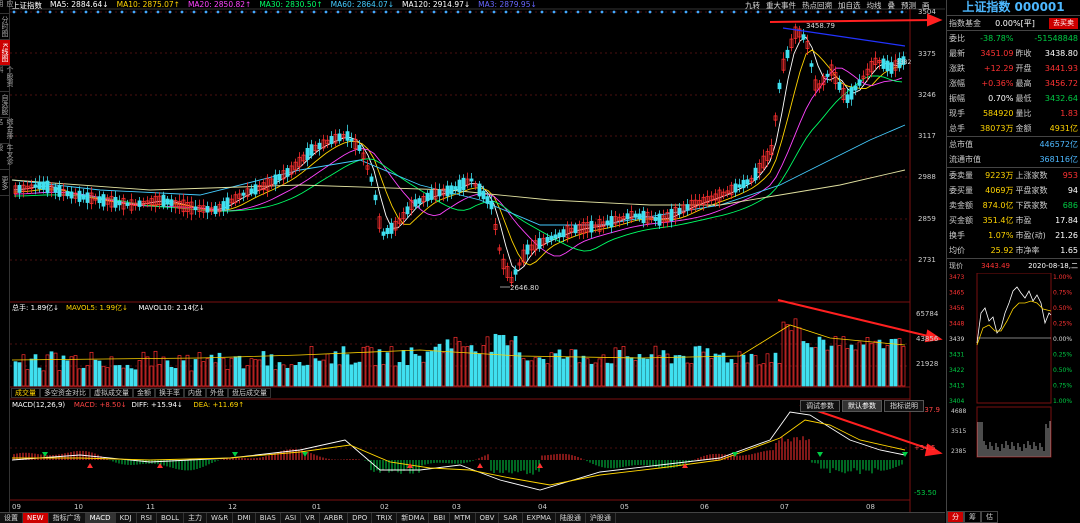 Image resolution: width=1080 pixels, height=523 pixels. I want to click on volume-subtab: 成交量, so click(25, 393).